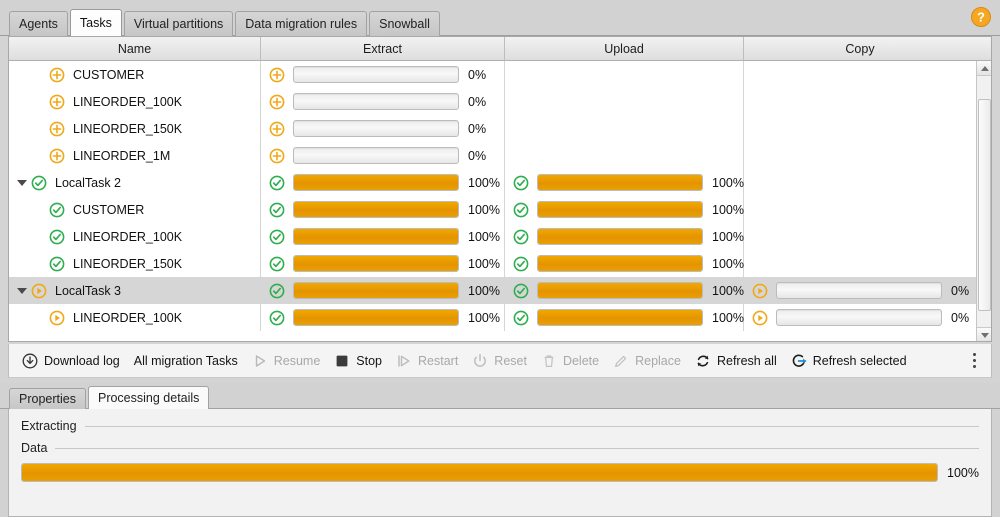 Image resolution: width=1000 pixels, height=517 pixels. I want to click on table-row: CUSTOMER 0%, so click(500, 74).